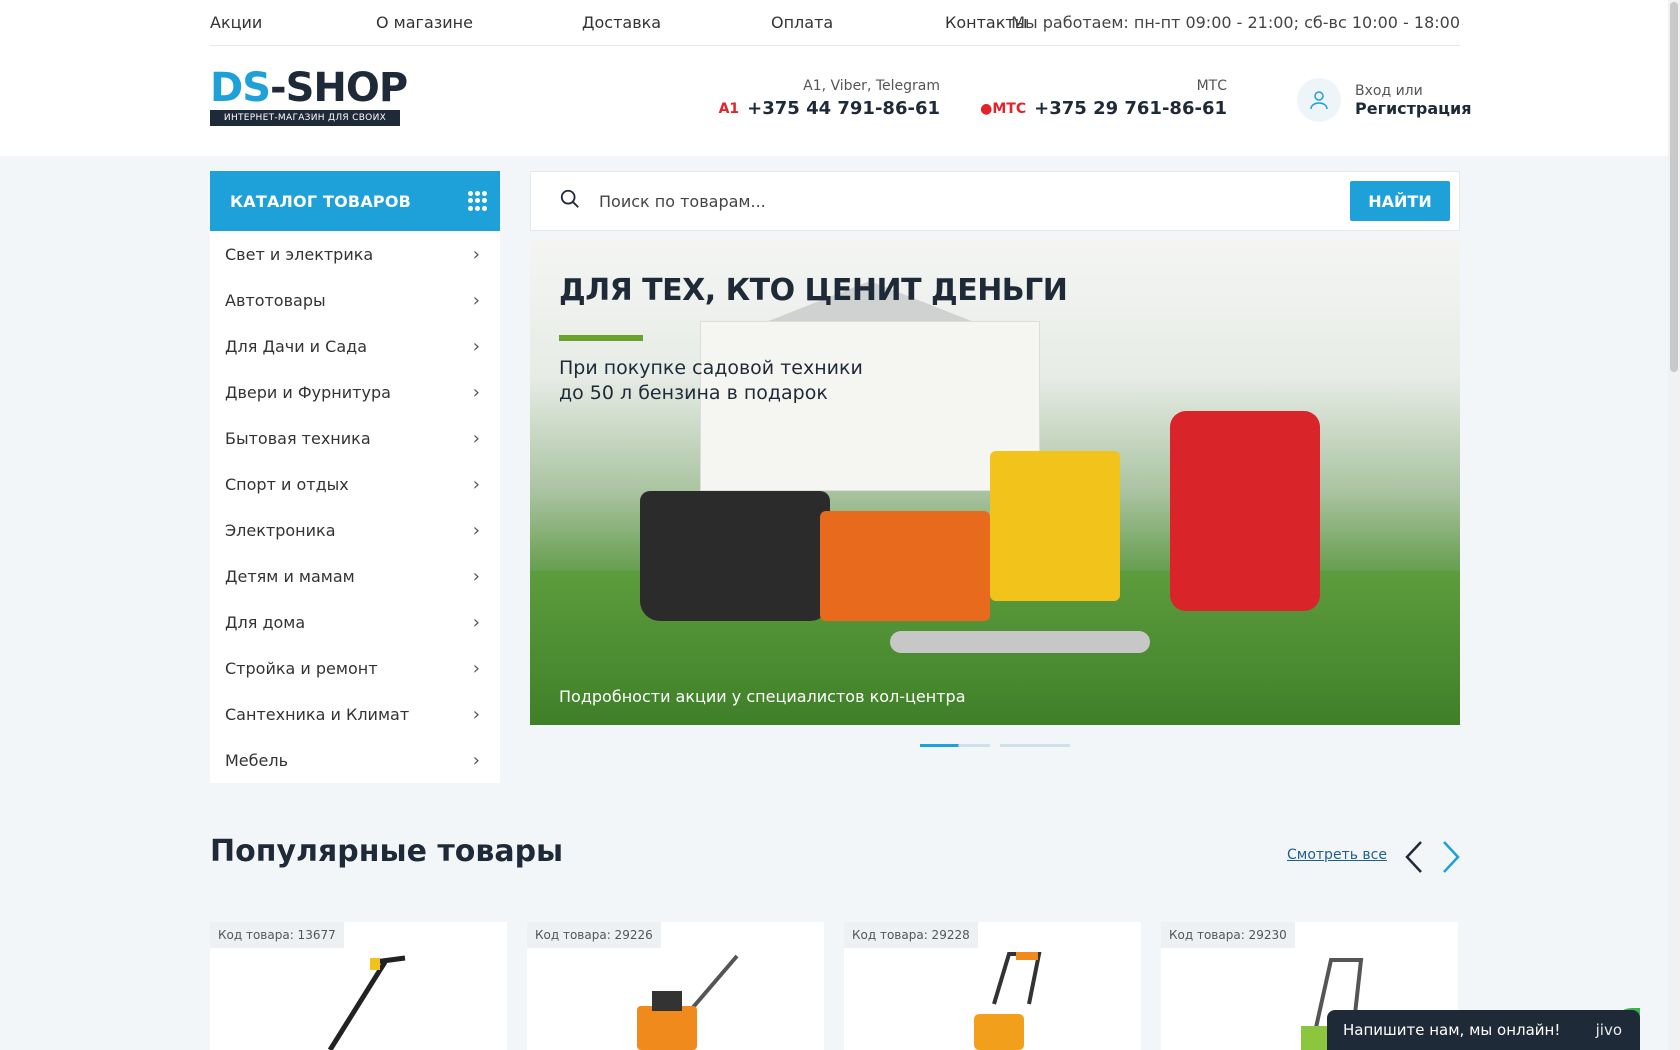  I want to click on search-button: НАЙТИ, so click(1400, 201).